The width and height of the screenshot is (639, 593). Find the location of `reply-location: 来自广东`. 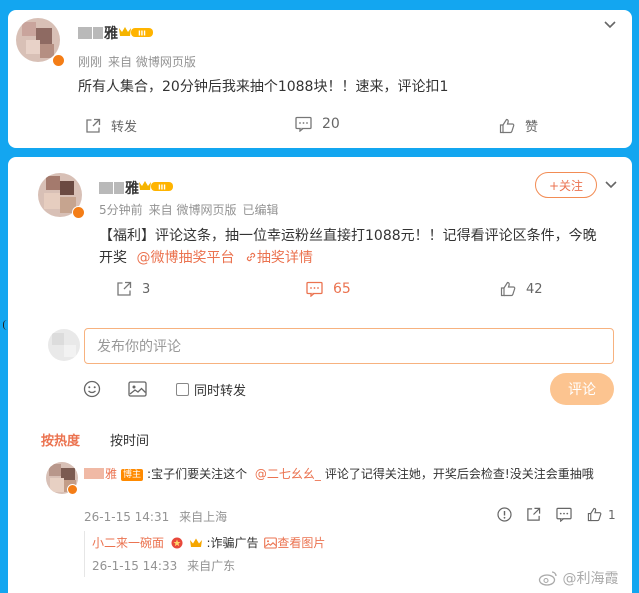

reply-location: 来自广东 is located at coordinates (211, 566).